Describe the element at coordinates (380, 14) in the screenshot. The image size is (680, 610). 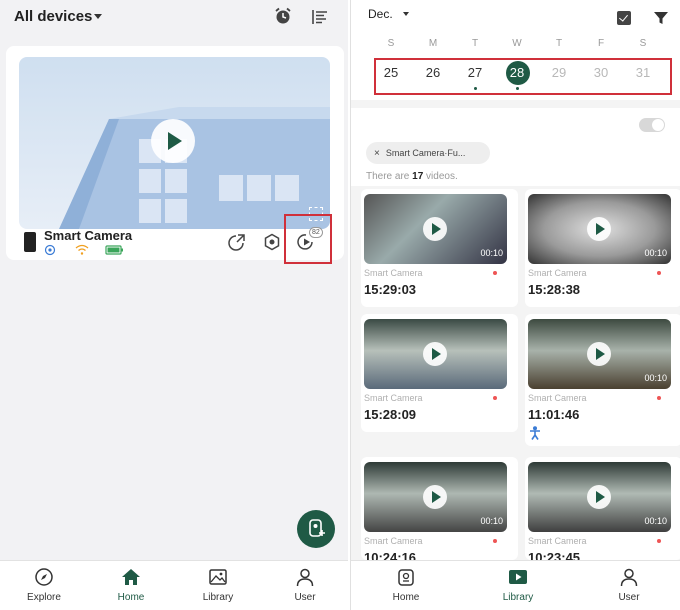
I see `month-selector: Dec.` at that location.